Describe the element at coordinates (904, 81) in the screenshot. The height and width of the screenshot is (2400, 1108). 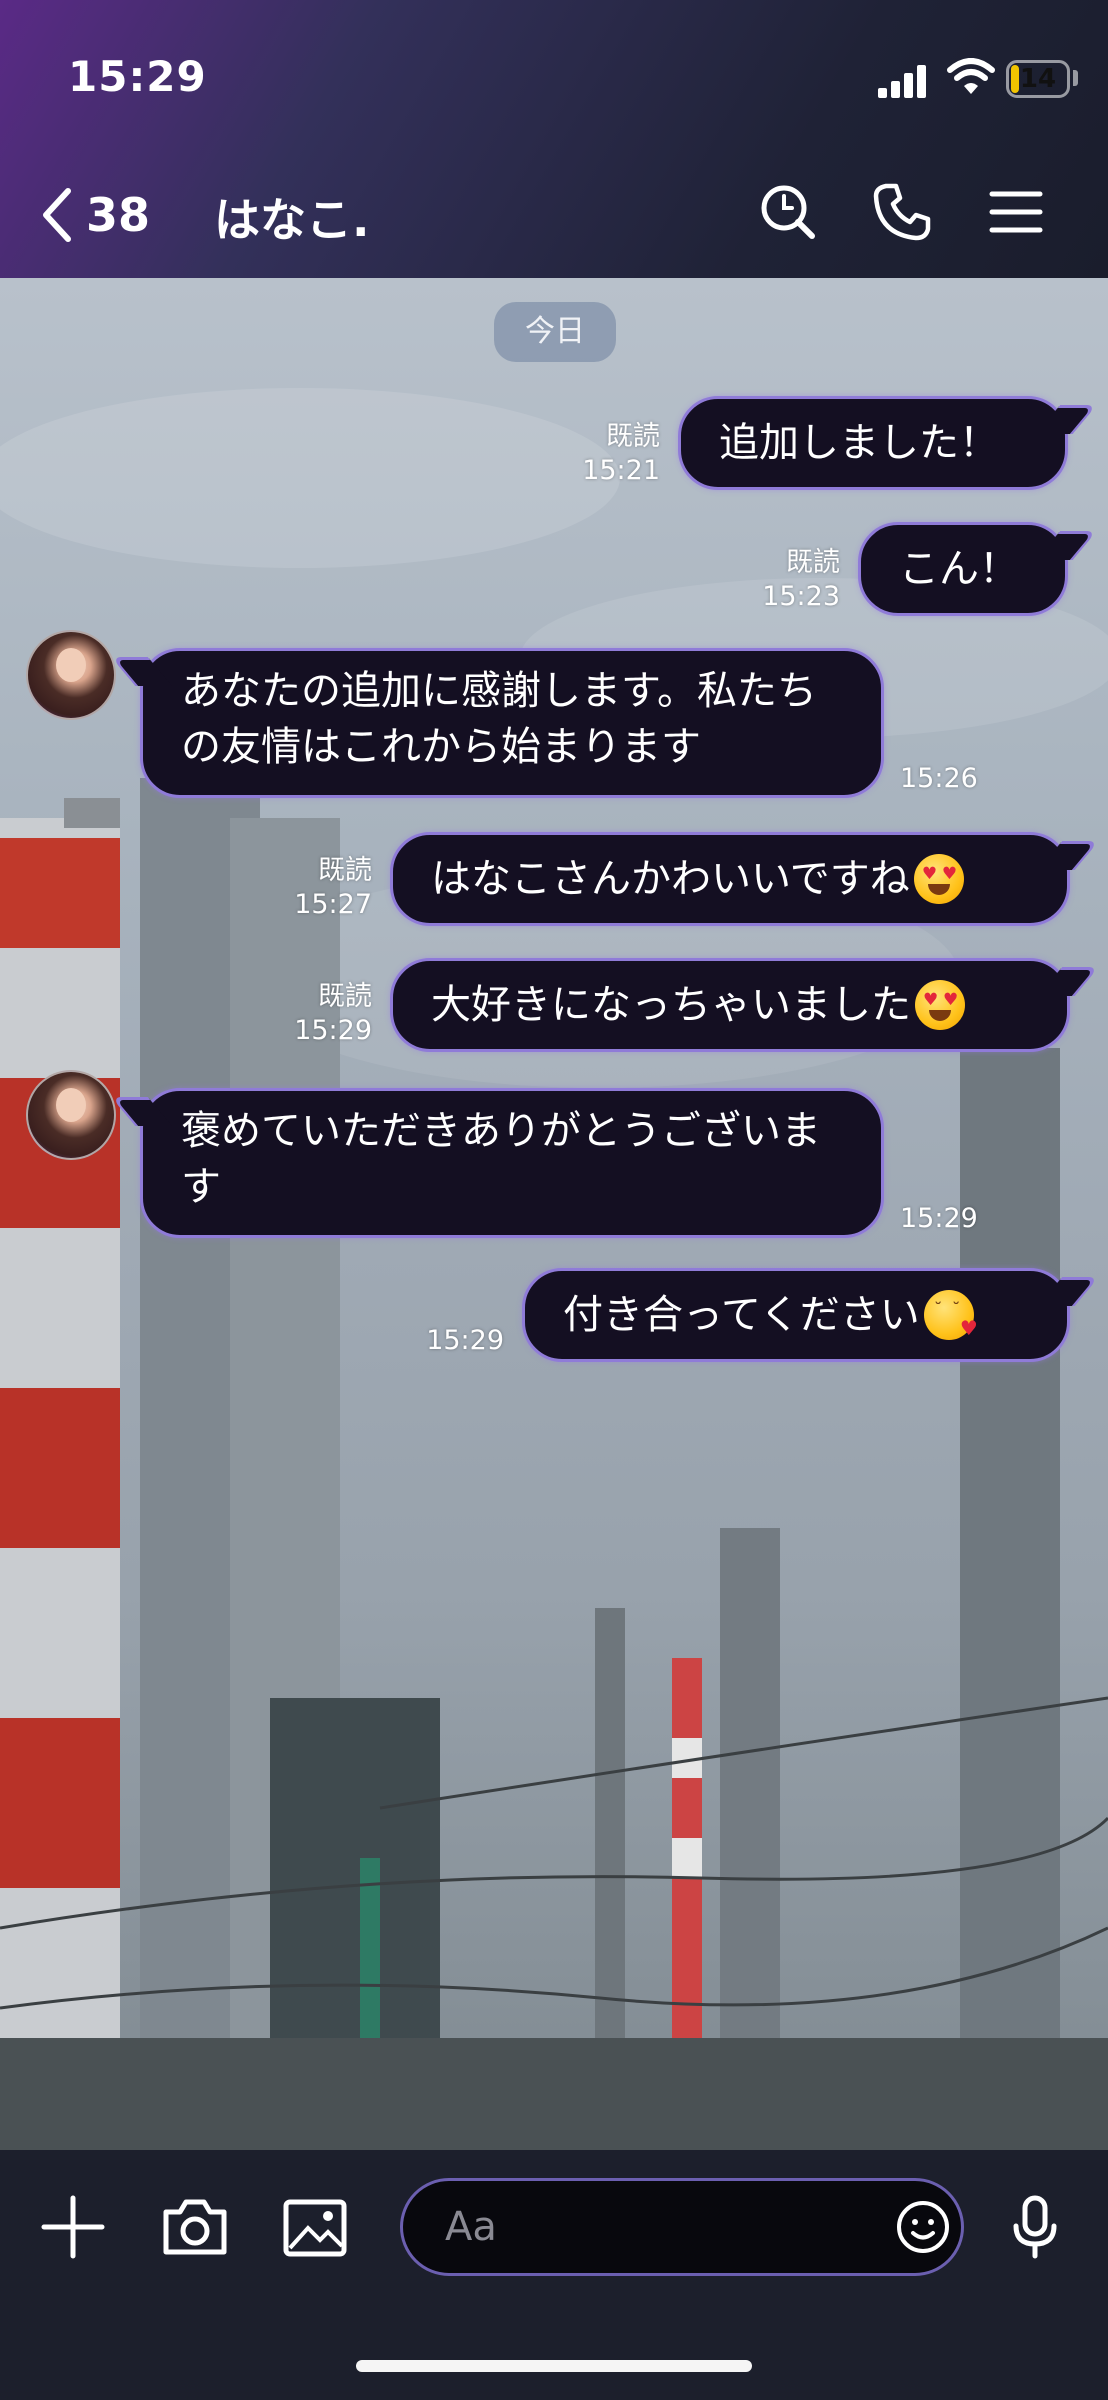
I see `cellular-signal-icon` at that location.